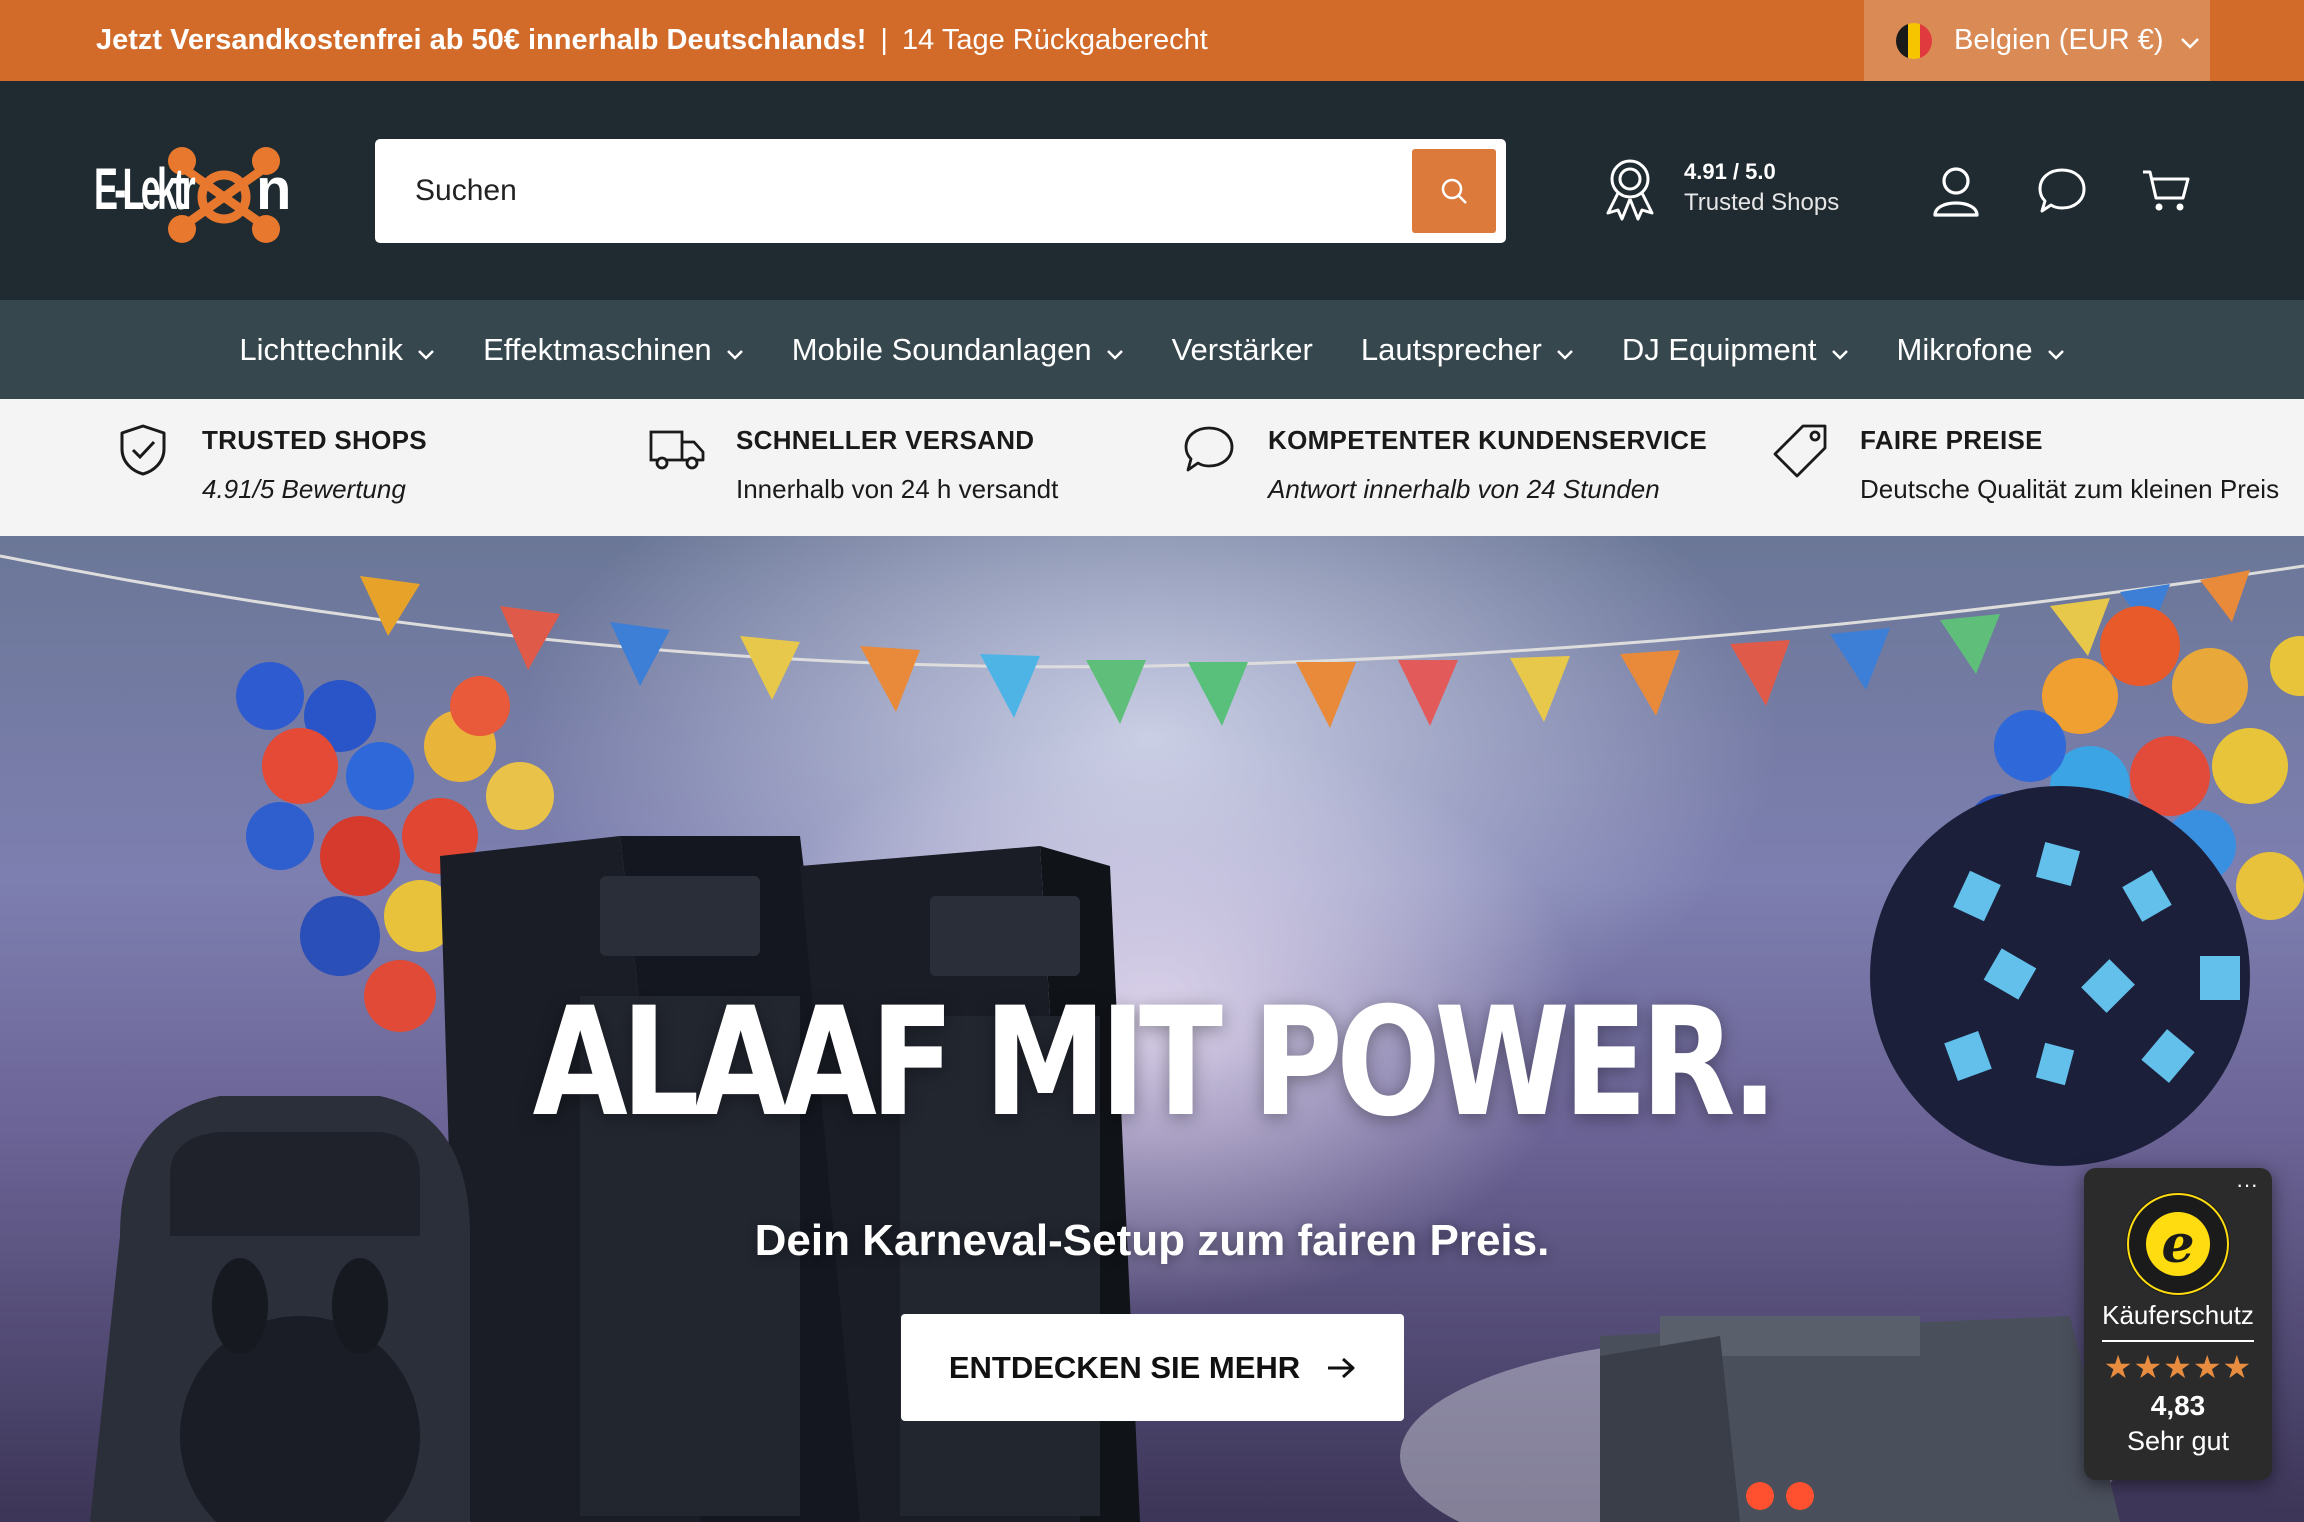 The width and height of the screenshot is (2304, 1522). I want to click on nav-item-label: Effektmaschinen, so click(597, 349).